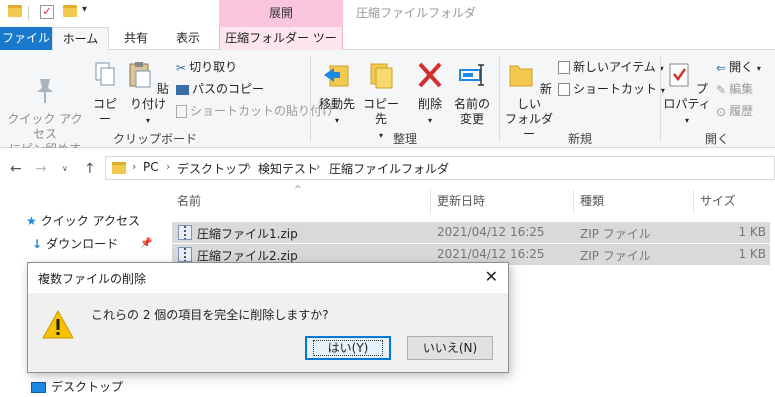 This screenshot has height=397, width=775. I want to click on copy-button: コピー, so click(105, 93).